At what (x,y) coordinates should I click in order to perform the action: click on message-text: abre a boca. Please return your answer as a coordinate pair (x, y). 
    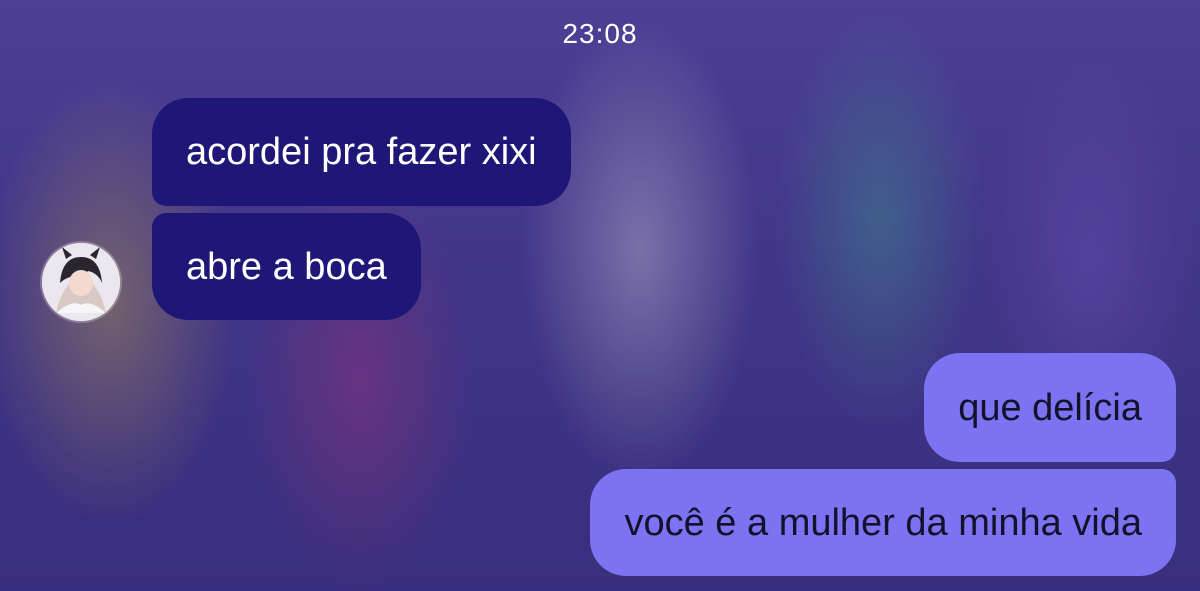
    Looking at the image, I should click on (286, 266).